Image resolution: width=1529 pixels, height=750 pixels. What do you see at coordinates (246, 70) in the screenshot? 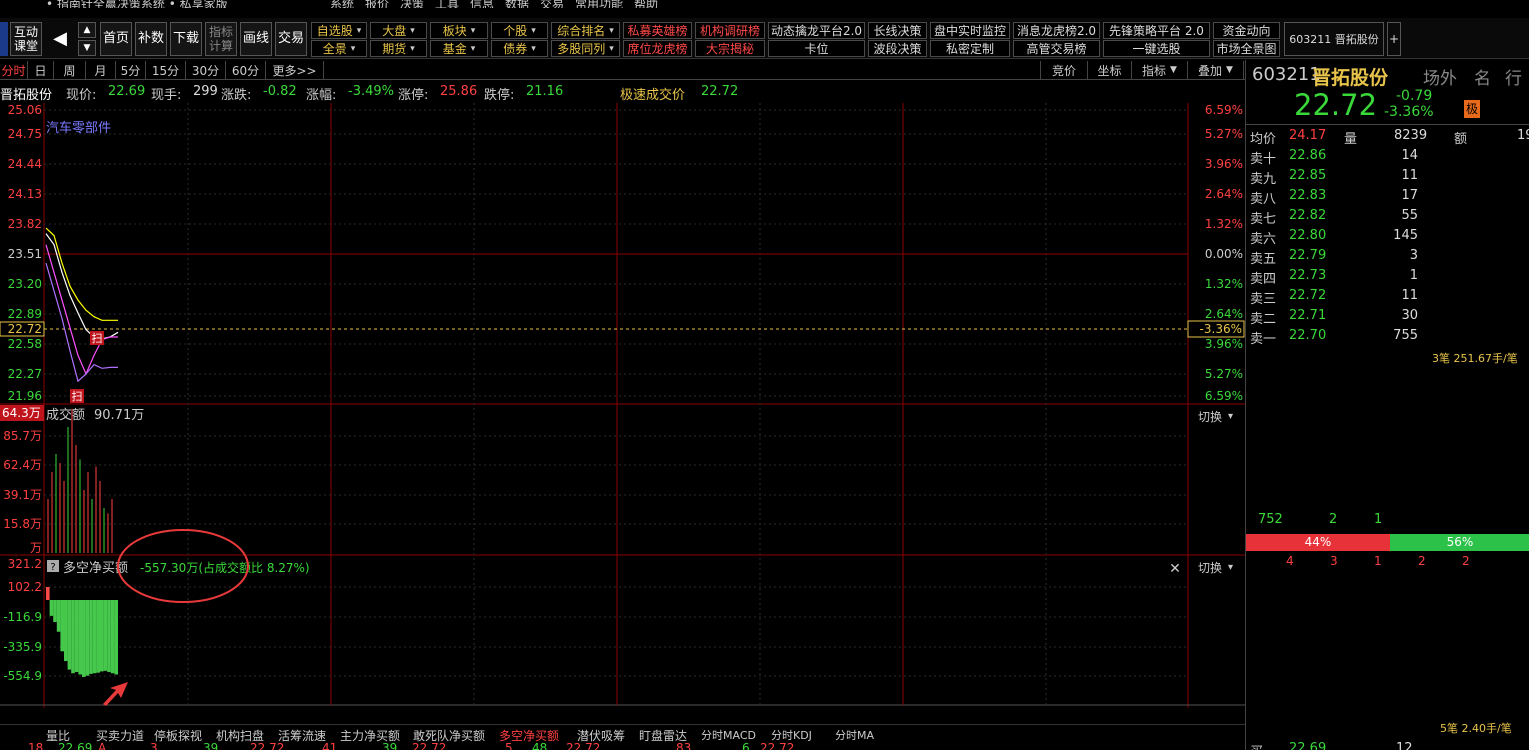
I see `tab-60min: 60分` at bounding box center [246, 70].